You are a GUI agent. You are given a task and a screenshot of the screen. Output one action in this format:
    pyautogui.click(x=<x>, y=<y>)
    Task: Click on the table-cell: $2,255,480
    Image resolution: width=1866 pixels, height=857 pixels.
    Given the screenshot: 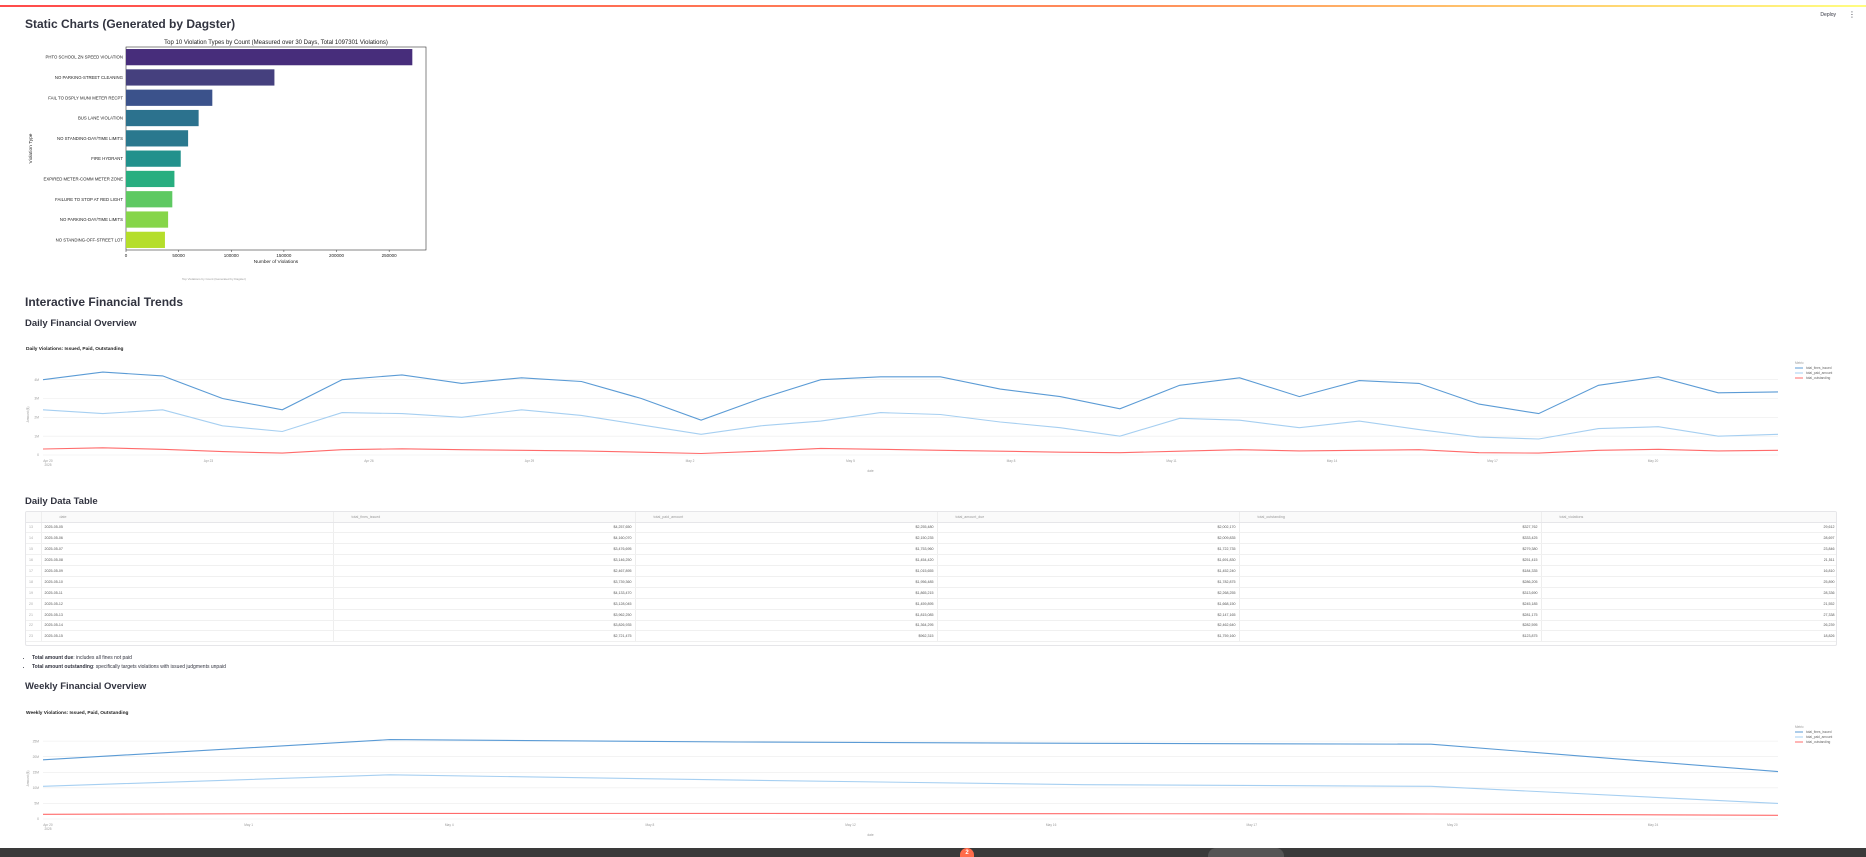 What is the action you would take?
    pyautogui.click(x=786, y=528)
    